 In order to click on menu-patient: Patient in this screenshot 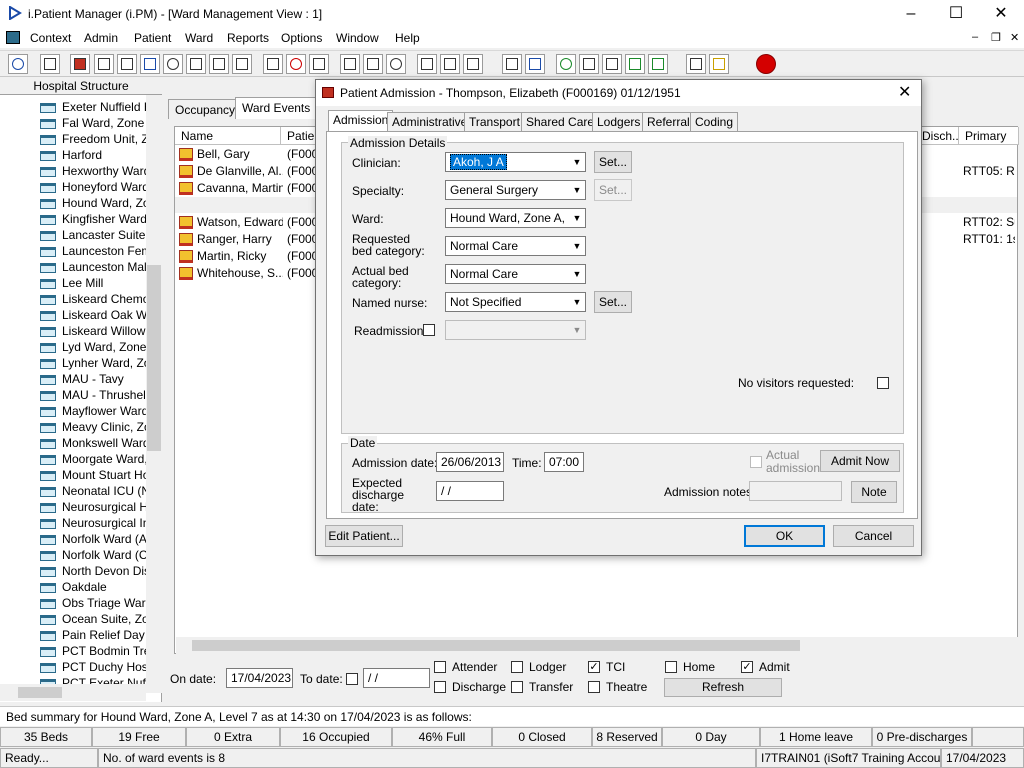, I will do `click(152, 38)`.